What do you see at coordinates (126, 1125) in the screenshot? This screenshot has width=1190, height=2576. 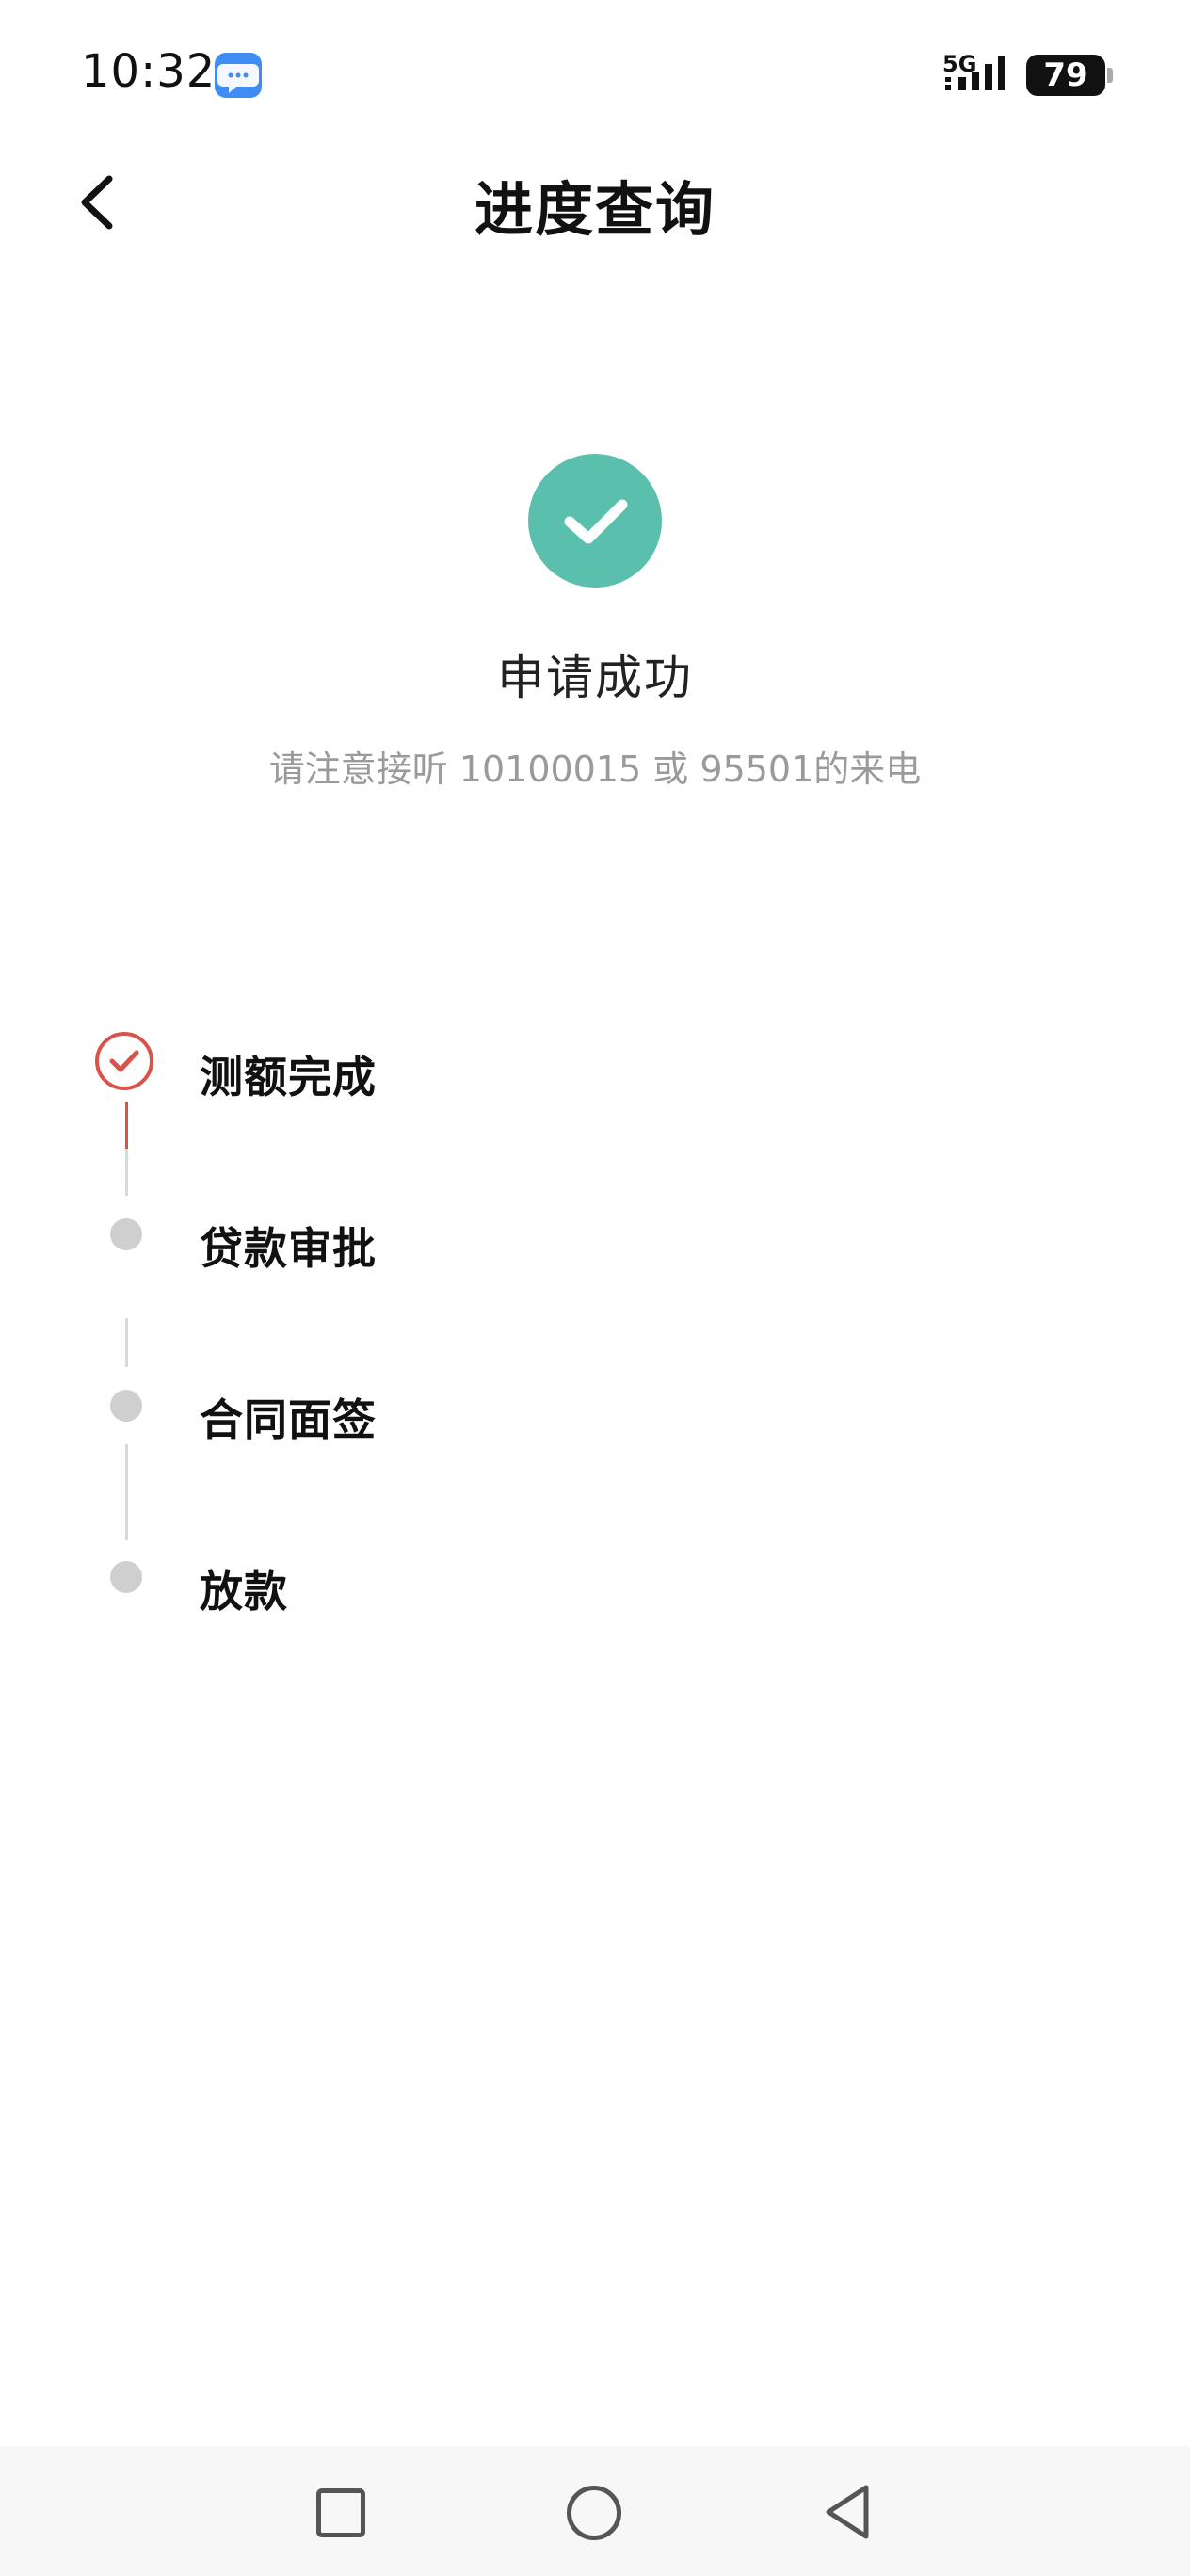 I see `timeline-line-done` at bounding box center [126, 1125].